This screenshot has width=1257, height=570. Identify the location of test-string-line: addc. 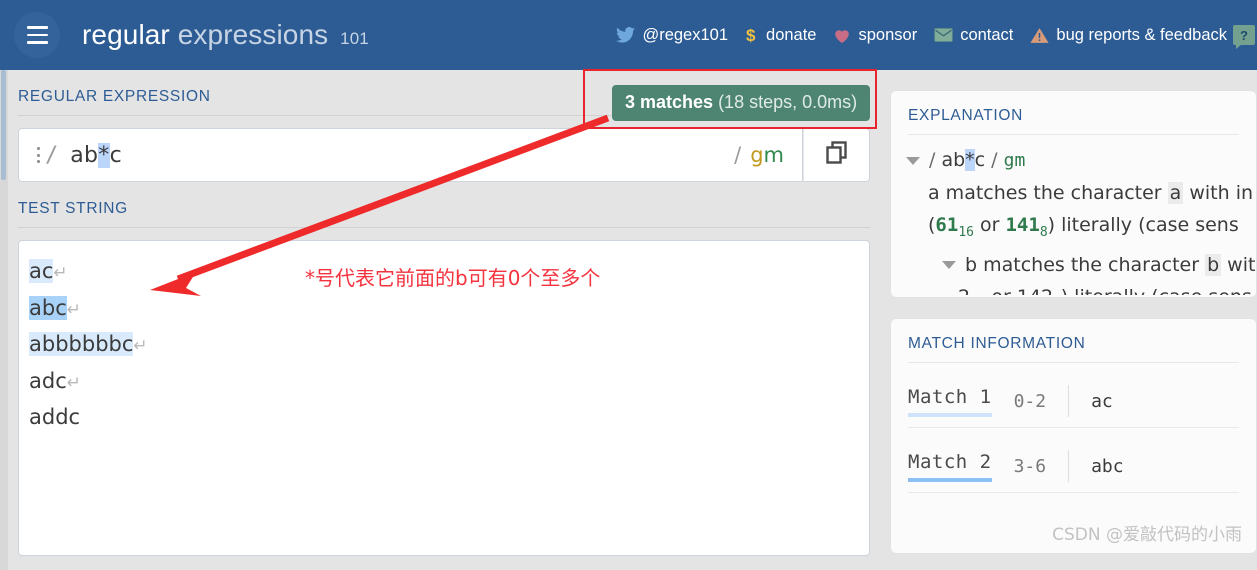
(449, 417).